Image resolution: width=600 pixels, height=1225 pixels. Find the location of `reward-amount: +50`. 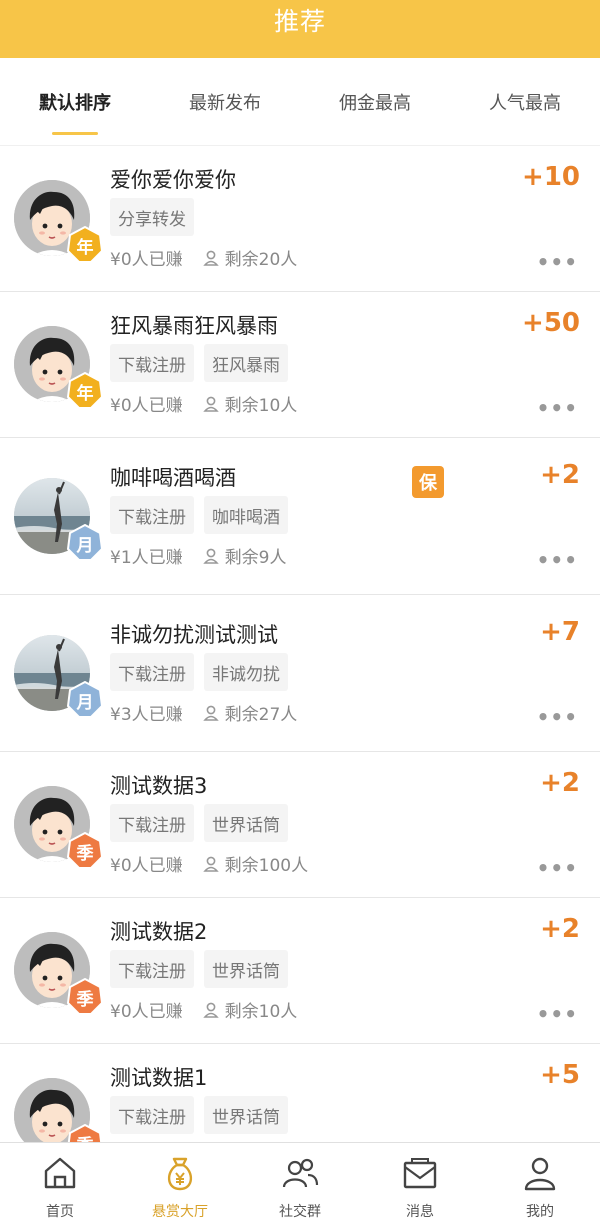

reward-amount: +50 is located at coordinates (551, 323).